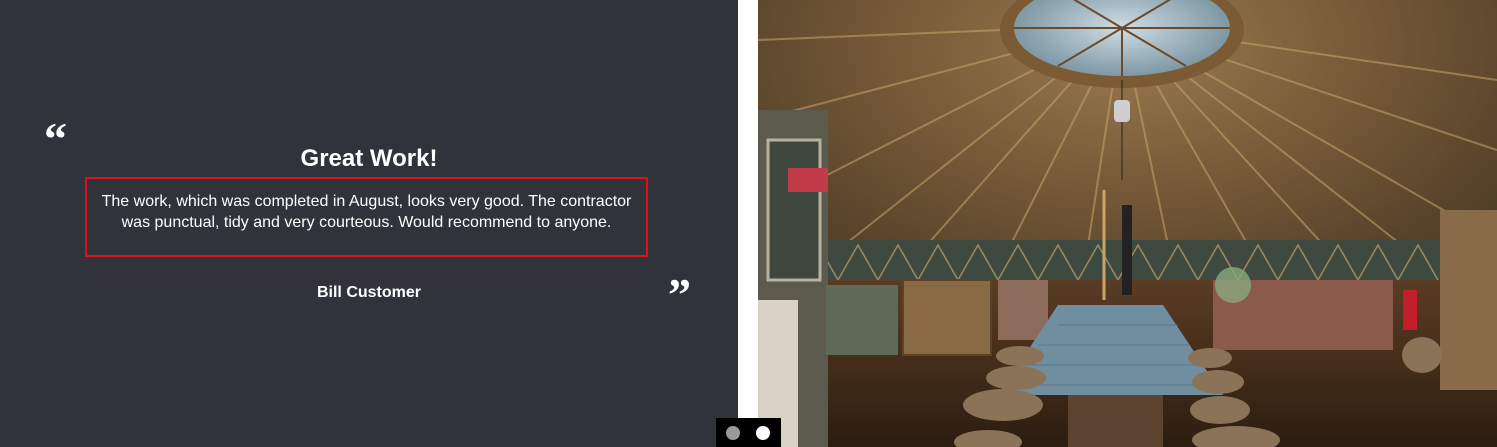 Image resolution: width=1497 pixels, height=447 pixels. Describe the element at coordinates (369, 158) in the screenshot. I see `testimonial-title: Great Work!` at that location.